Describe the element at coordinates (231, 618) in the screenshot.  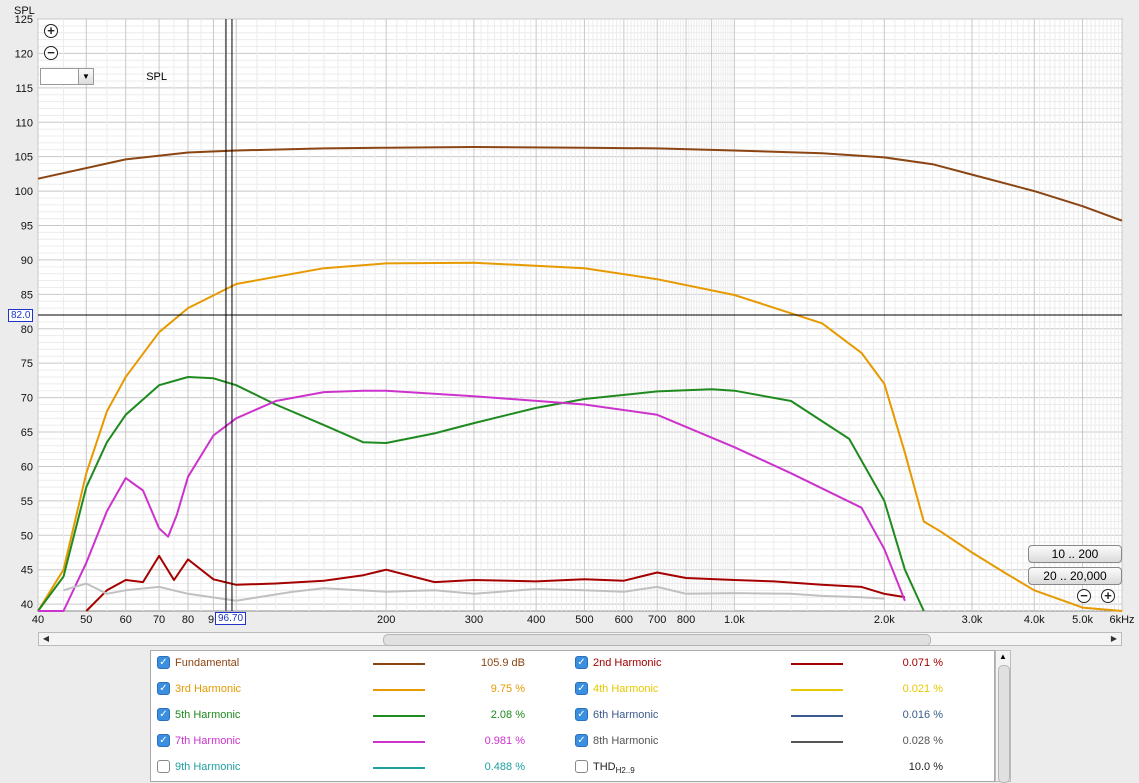
I see `cursor-x-readout: 96.70` at that location.